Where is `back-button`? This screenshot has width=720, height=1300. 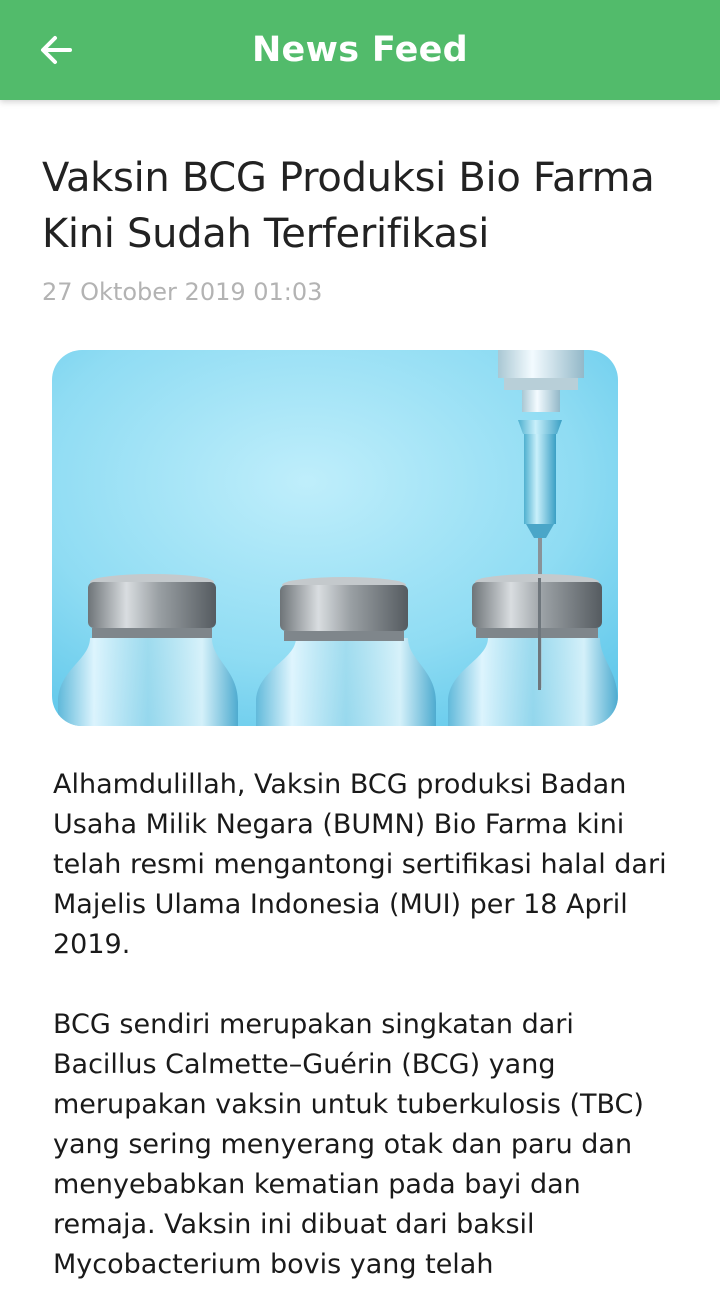 back-button is located at coordinates (56, 50).